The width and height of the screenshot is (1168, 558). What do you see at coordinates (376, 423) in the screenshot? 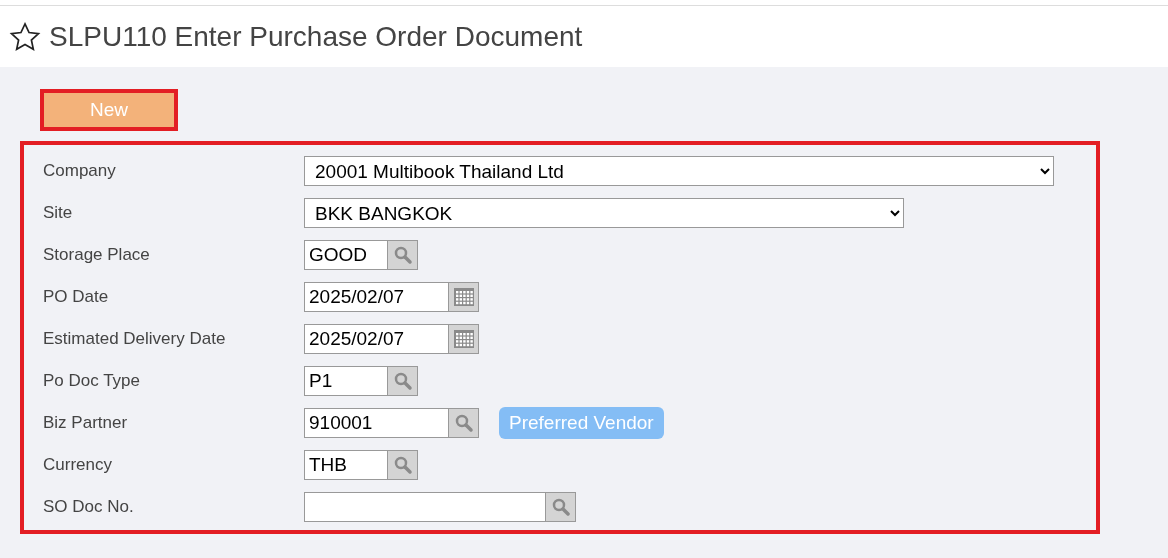
I see `input-field: 910001` at bounding box center [376, 423].